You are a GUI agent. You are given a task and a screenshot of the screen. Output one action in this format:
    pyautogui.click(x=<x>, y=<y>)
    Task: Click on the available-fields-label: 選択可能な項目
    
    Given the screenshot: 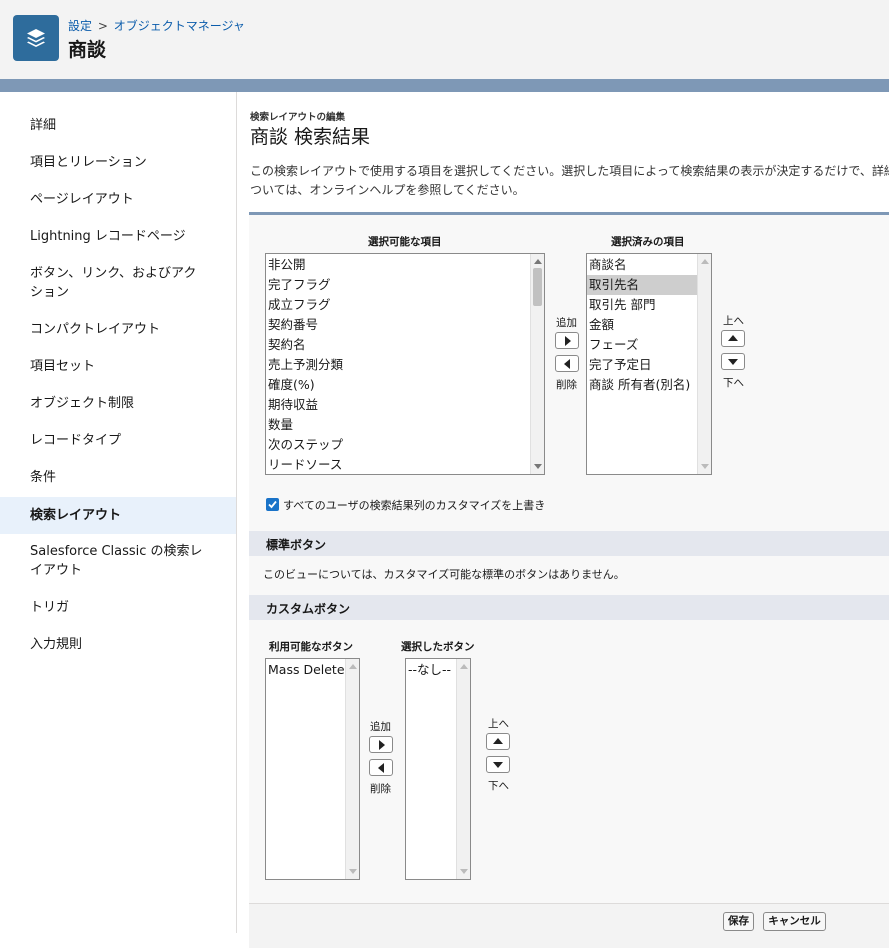 What is the action you would take?
    pyautogui.click(x=405, y=242)
    